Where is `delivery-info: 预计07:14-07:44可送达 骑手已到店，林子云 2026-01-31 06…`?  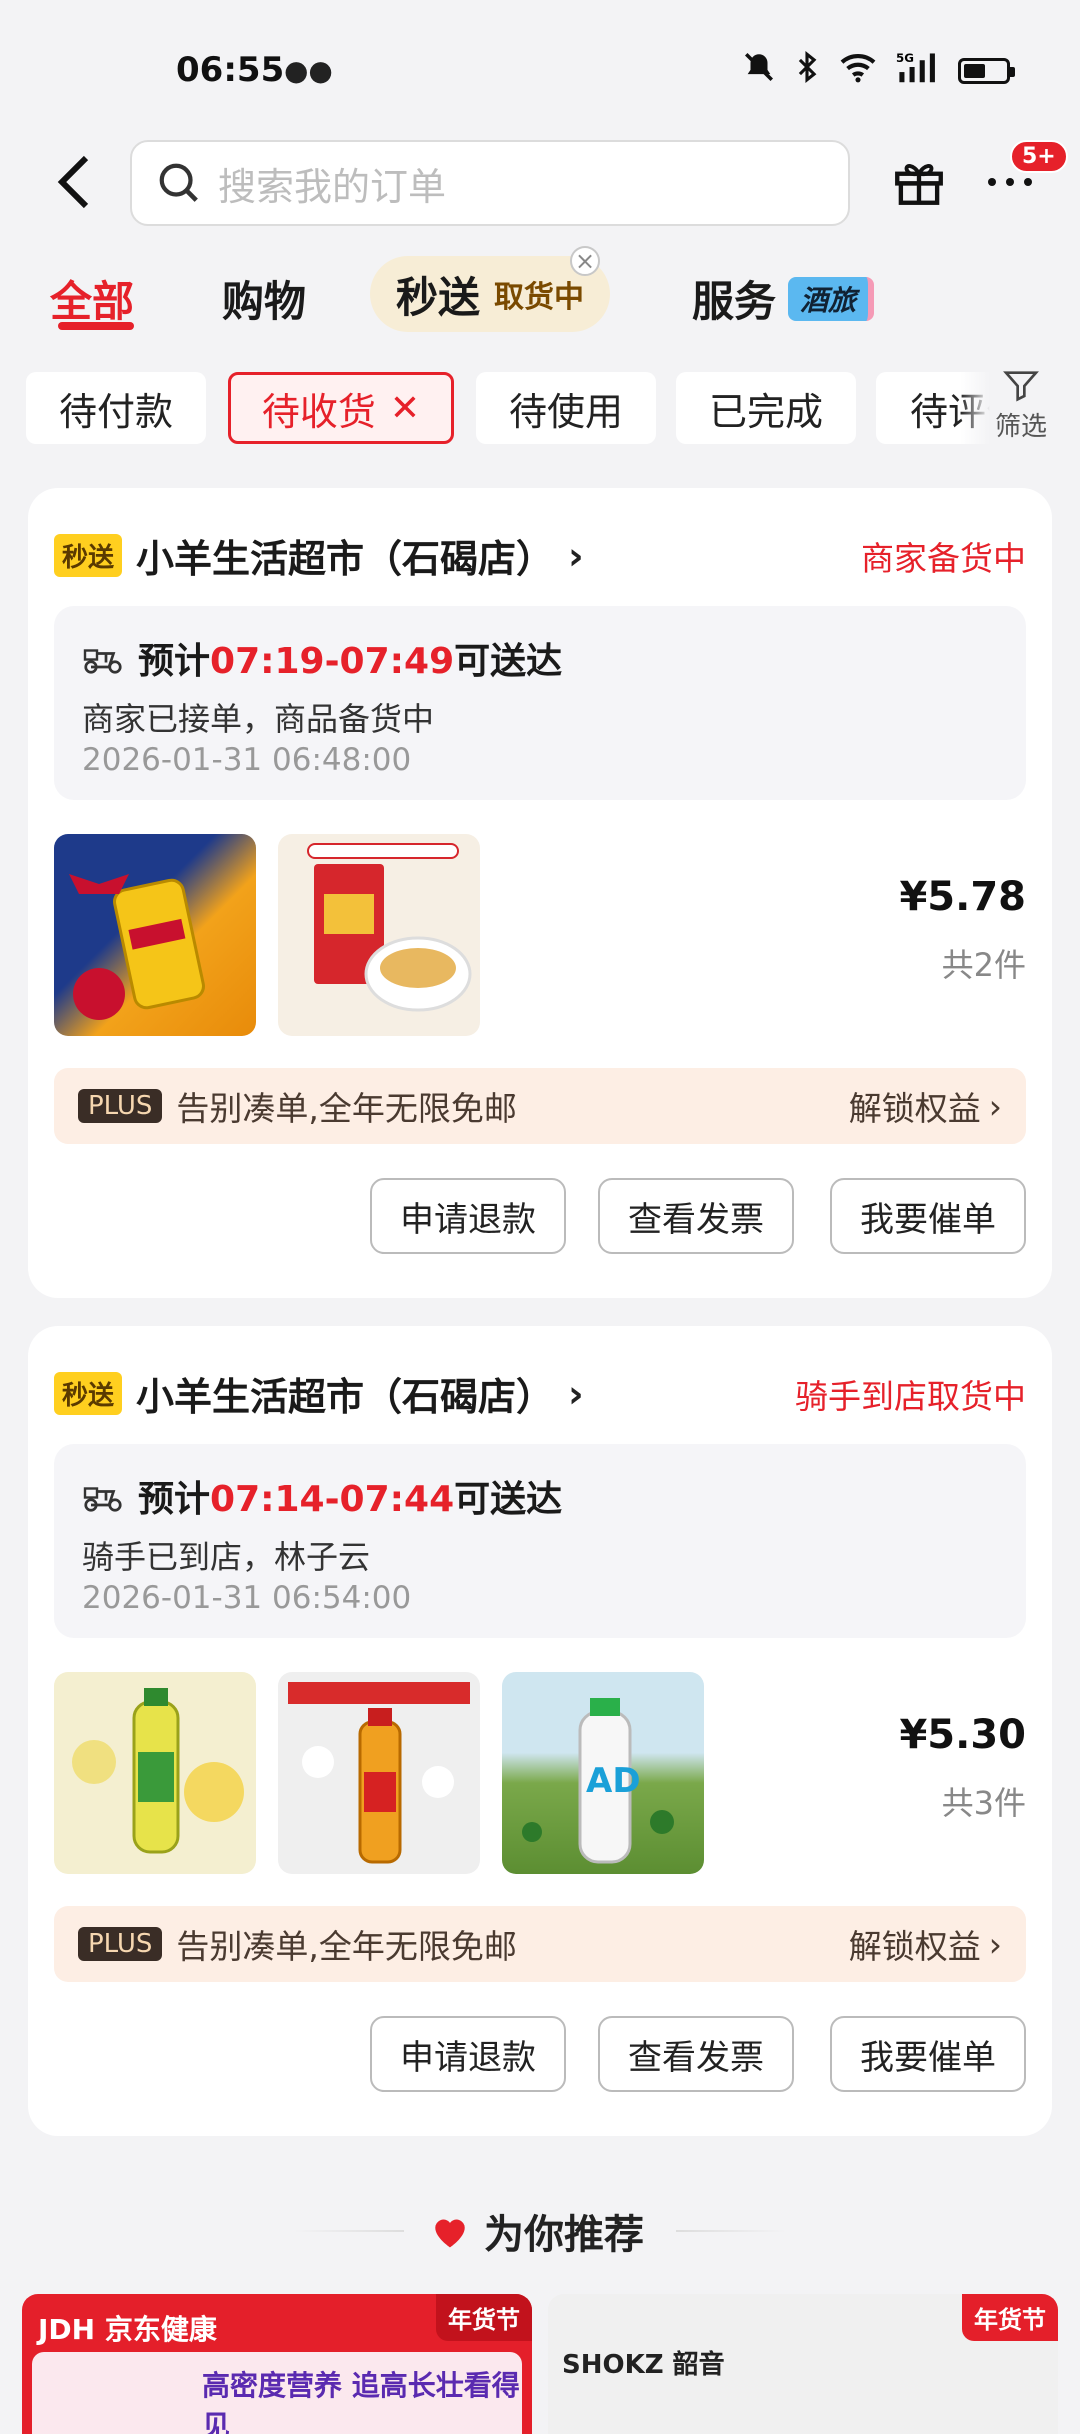
delivery-info: 预计07:14-07:44可送达 骑手已到店，林子云 2026-01-31 06… is located at coordinates (540, 1541).